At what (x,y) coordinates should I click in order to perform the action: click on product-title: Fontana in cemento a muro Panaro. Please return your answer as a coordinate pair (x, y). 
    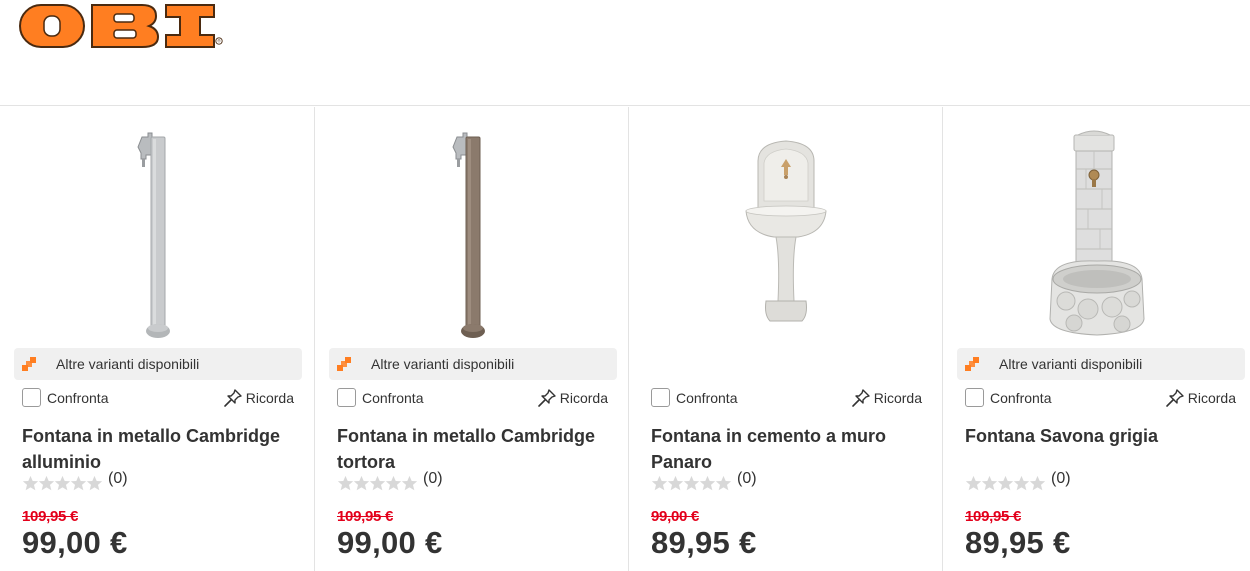
    Looking at the image, I should click on (791, 449).